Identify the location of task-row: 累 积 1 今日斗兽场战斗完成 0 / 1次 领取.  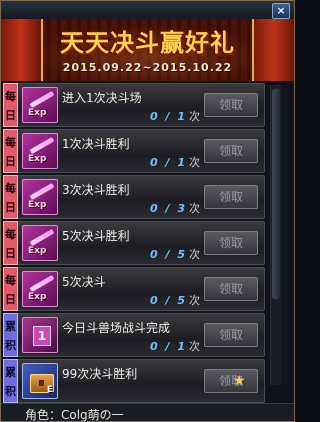
(134, 335).